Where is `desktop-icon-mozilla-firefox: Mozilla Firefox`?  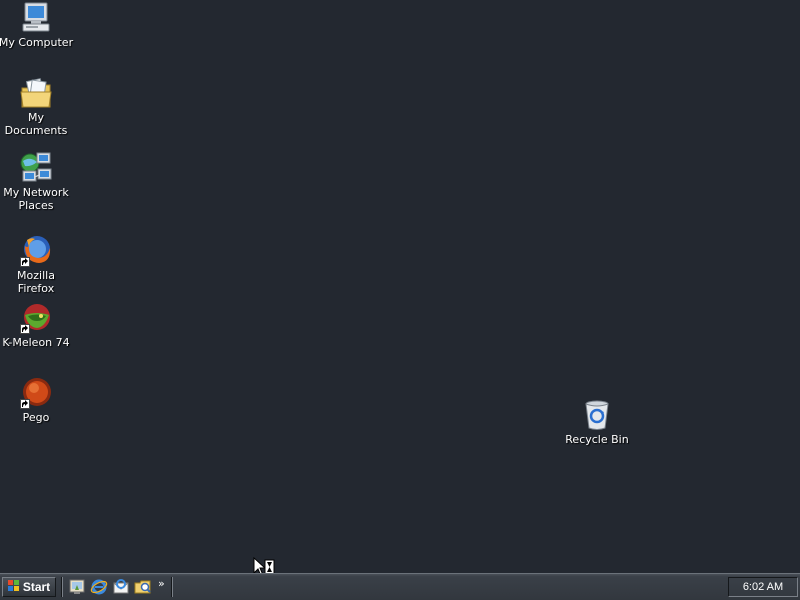
desktop-icon-mozilla-firefox: Mozilla Firefox is located at coordinates (37, 264).